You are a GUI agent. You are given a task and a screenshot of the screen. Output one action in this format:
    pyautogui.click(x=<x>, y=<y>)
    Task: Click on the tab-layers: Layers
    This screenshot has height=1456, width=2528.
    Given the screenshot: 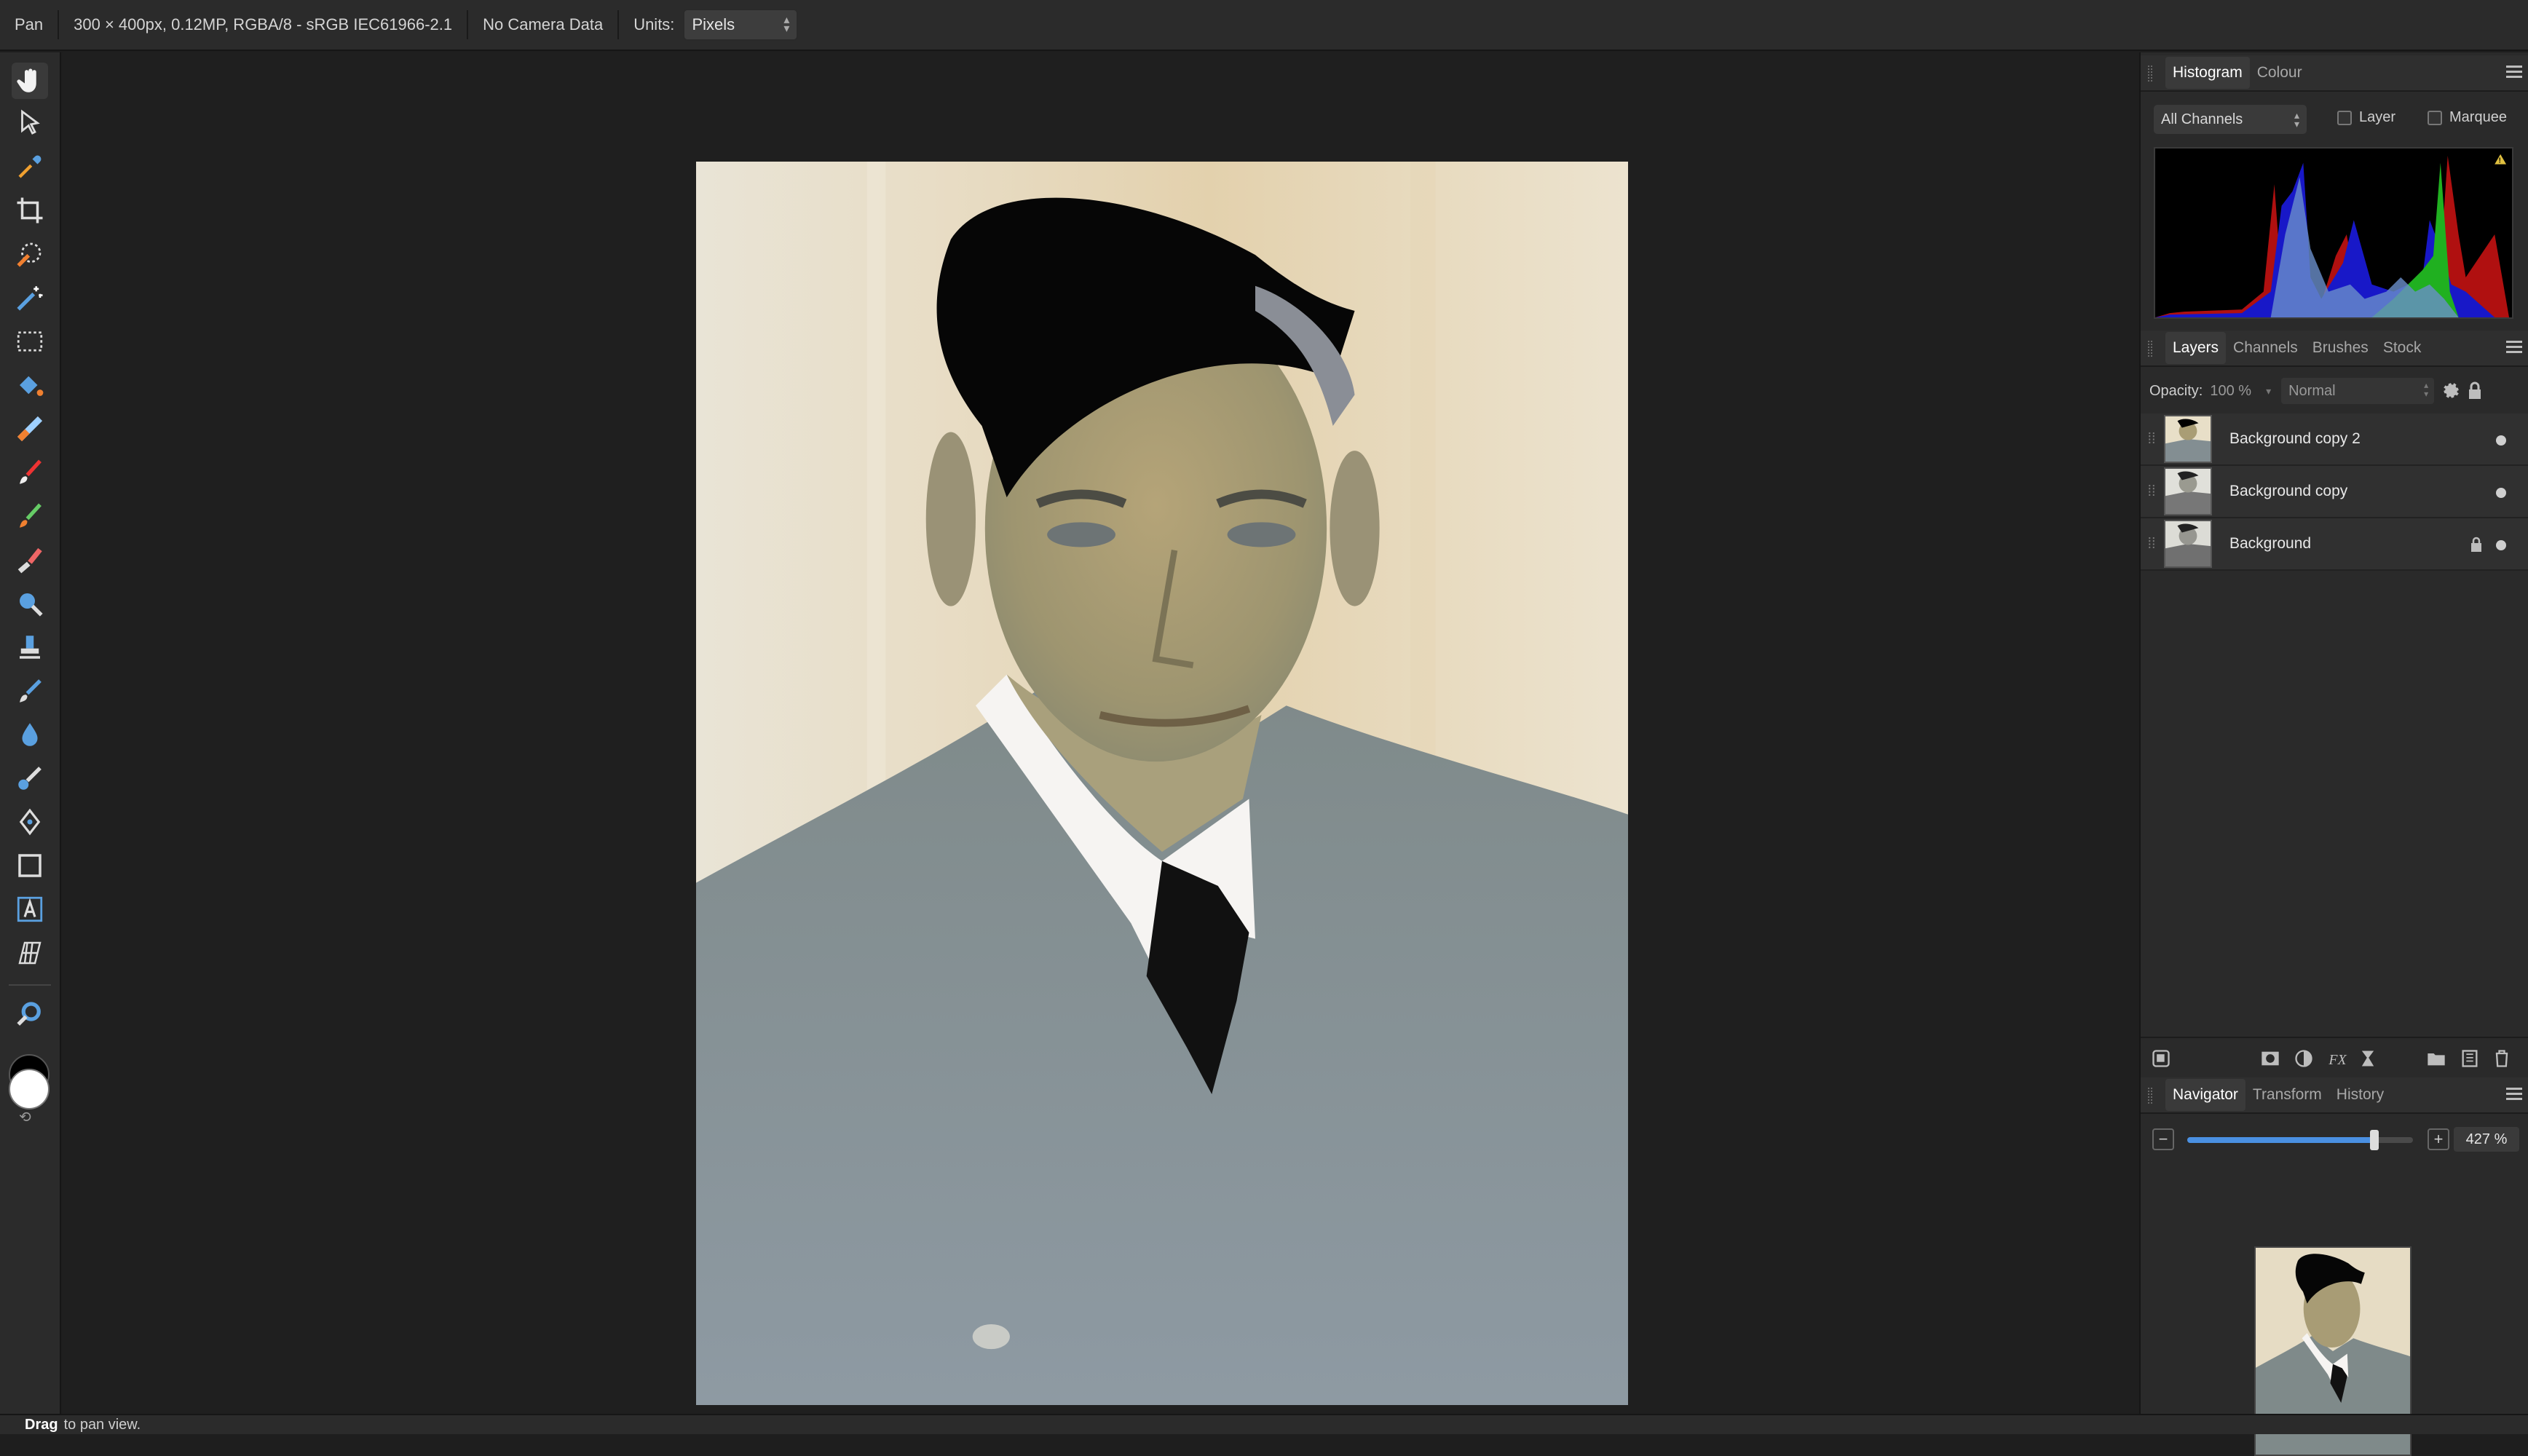 What is the action you would take?
    pyautogui.click(x=2196, y=348)
    